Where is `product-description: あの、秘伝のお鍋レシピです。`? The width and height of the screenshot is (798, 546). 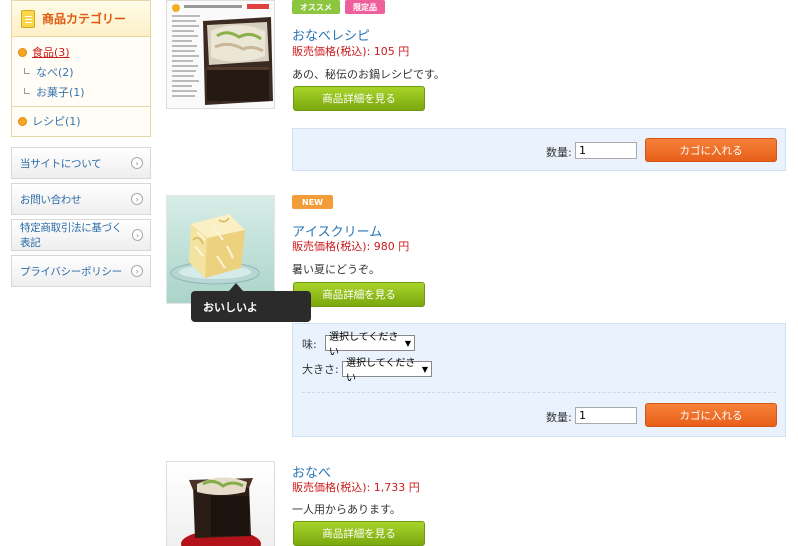
product-description: あの、秘伝のお鍋レシピです。 is located at coordinates (368, 74).